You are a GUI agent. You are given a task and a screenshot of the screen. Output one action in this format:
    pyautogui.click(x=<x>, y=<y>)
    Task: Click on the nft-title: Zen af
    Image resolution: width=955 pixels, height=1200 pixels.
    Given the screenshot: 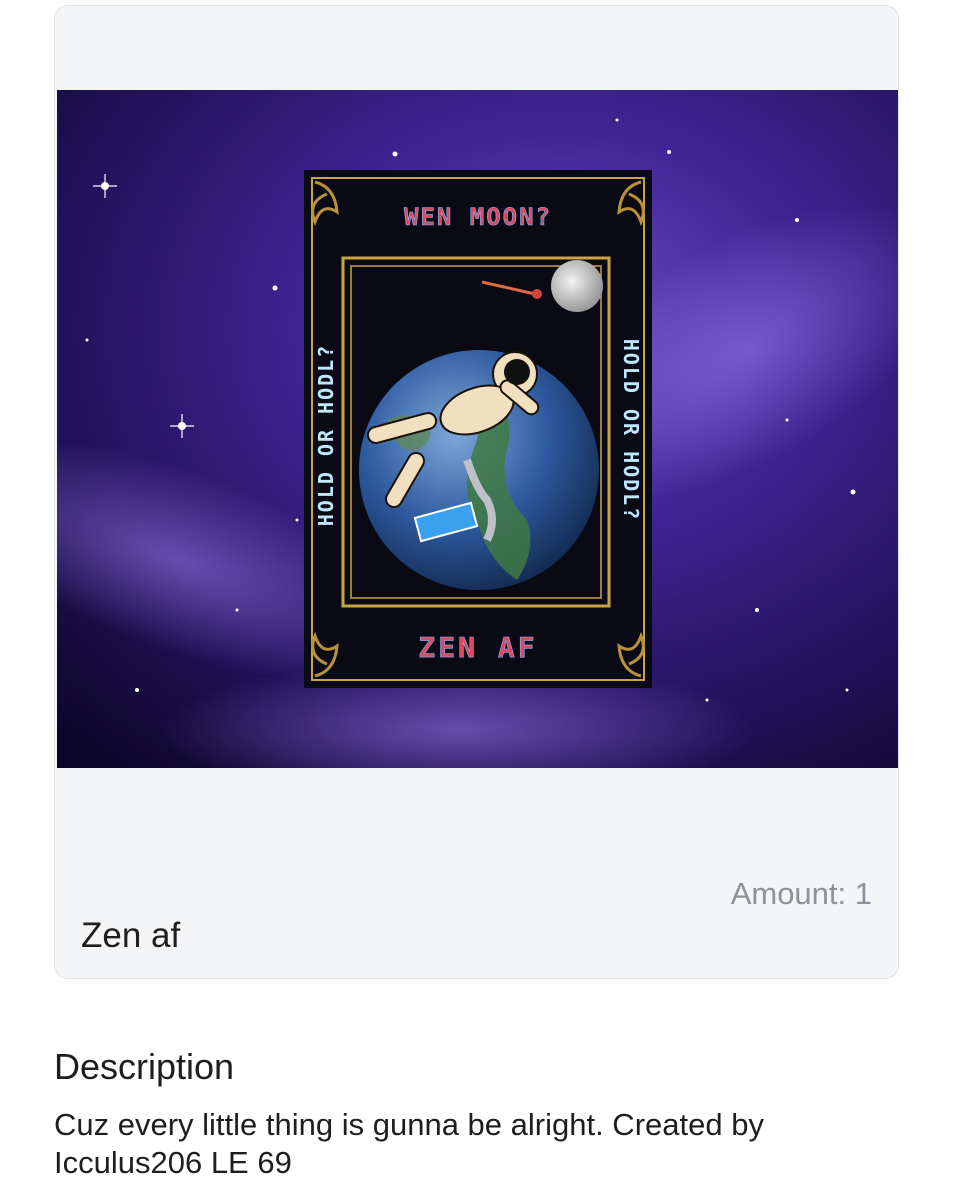 What is the action you would take?
    pyautogui.click(x=131, y=935)
    